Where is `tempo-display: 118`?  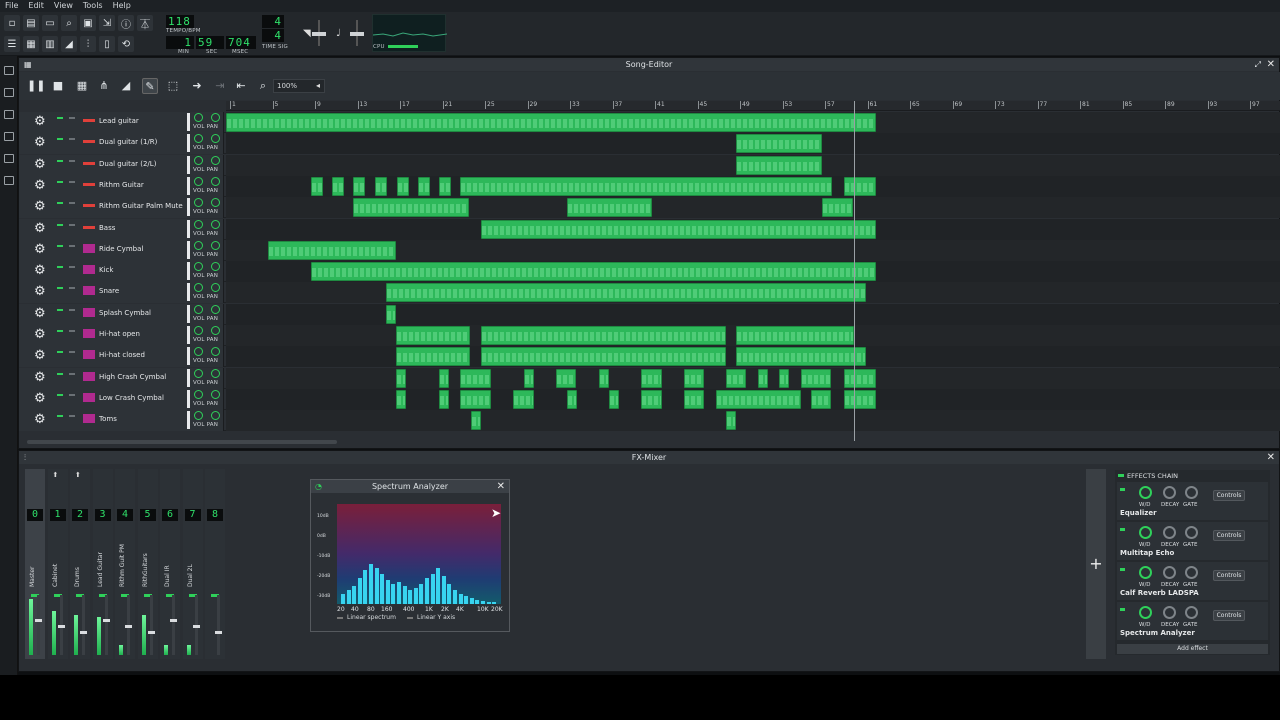
tempo-display: 118 is located at coordinates (180, 21).